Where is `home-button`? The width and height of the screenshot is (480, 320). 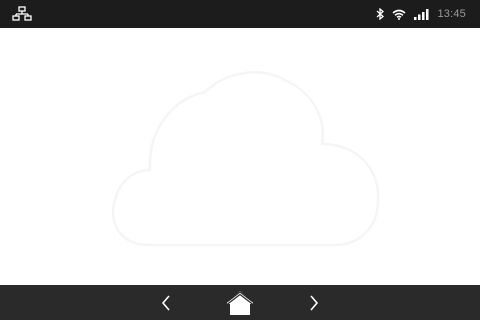 home-button is located at coordinates (240, 302).